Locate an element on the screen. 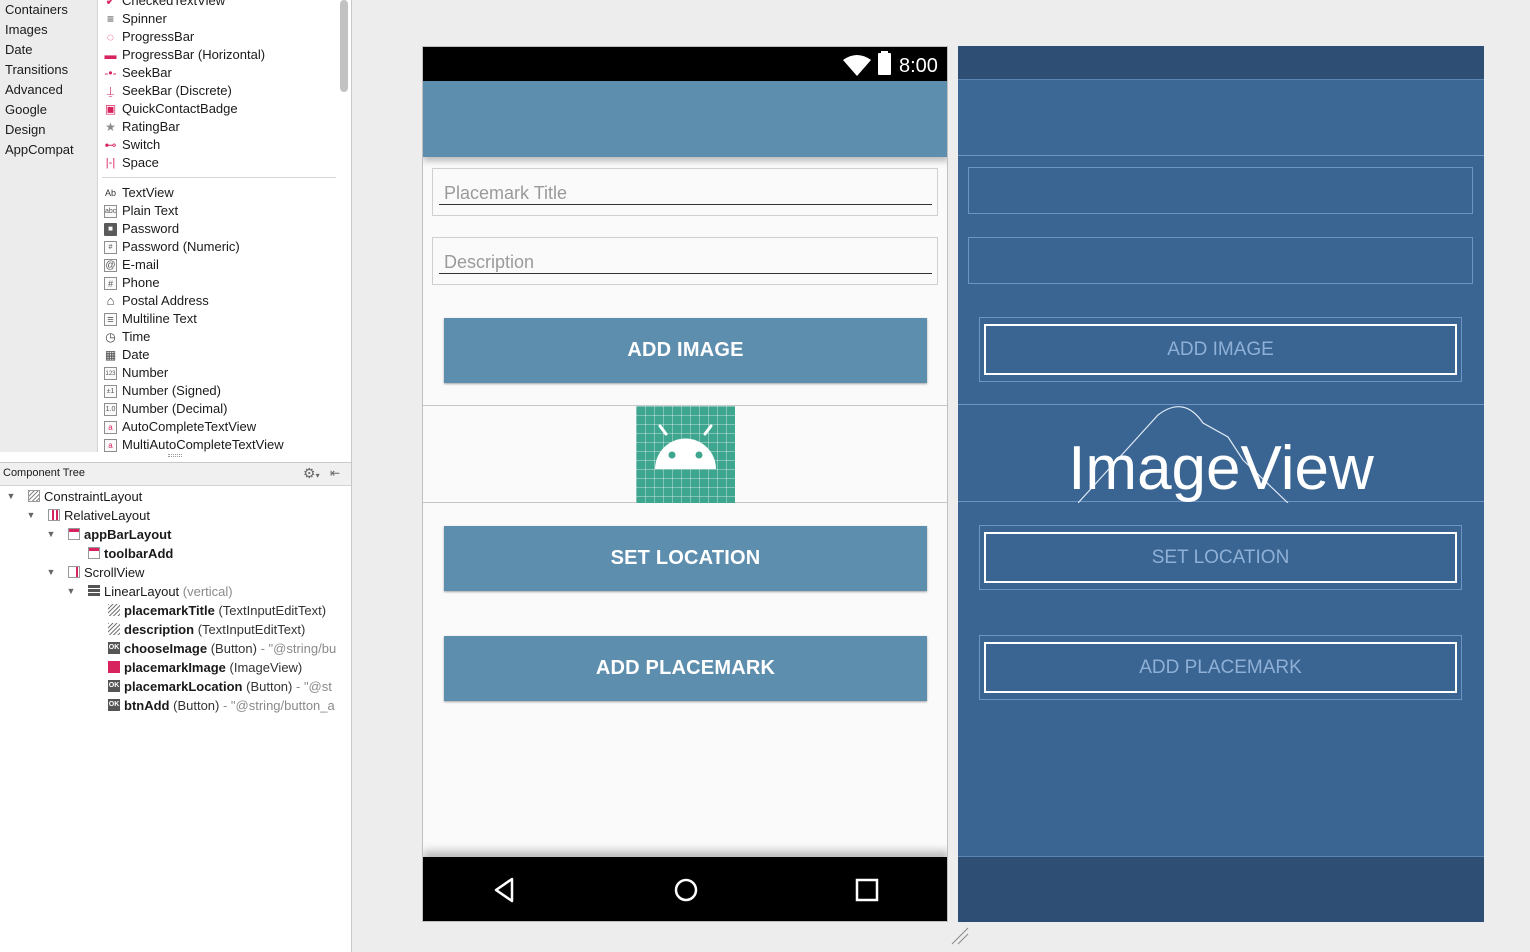 This screenshot has height=952, width=1530. palette-item: |-| Space is located at coordinates (218, 163).